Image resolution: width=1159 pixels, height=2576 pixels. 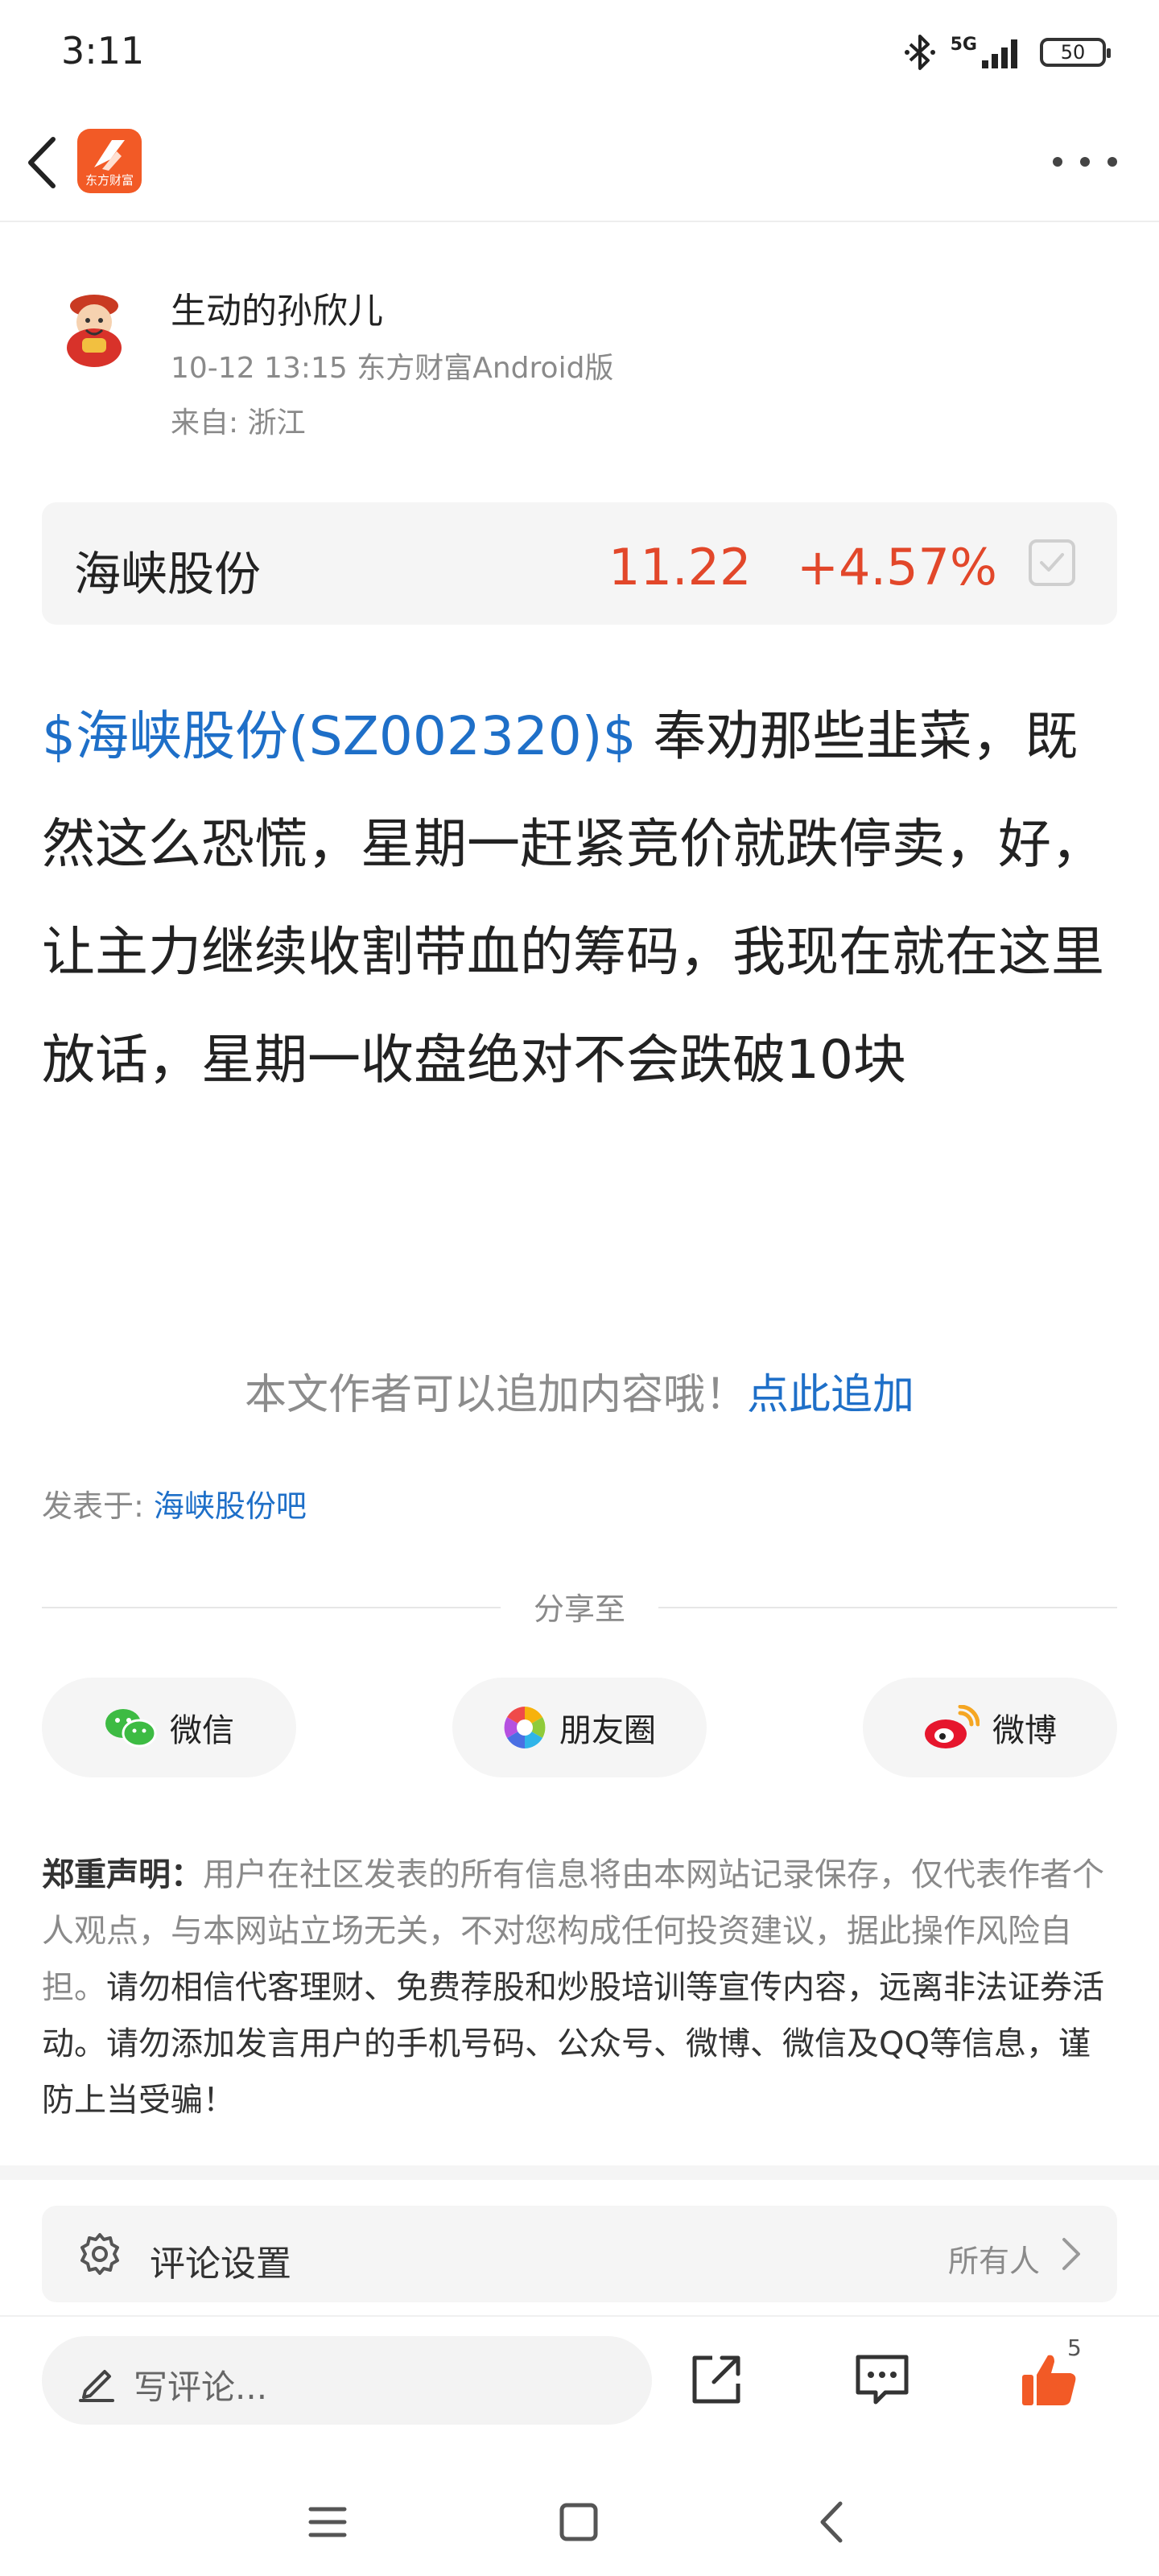 I want to click on stock-tag-link: $海峡股份(SZ002320)$, so click(x=339, y=736).